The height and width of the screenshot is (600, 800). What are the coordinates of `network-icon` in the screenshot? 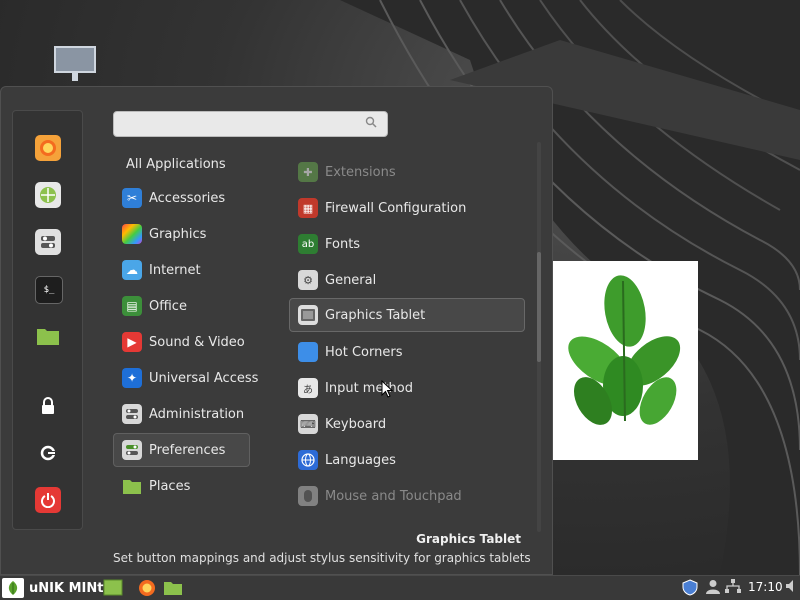 It's located at (733, 588).